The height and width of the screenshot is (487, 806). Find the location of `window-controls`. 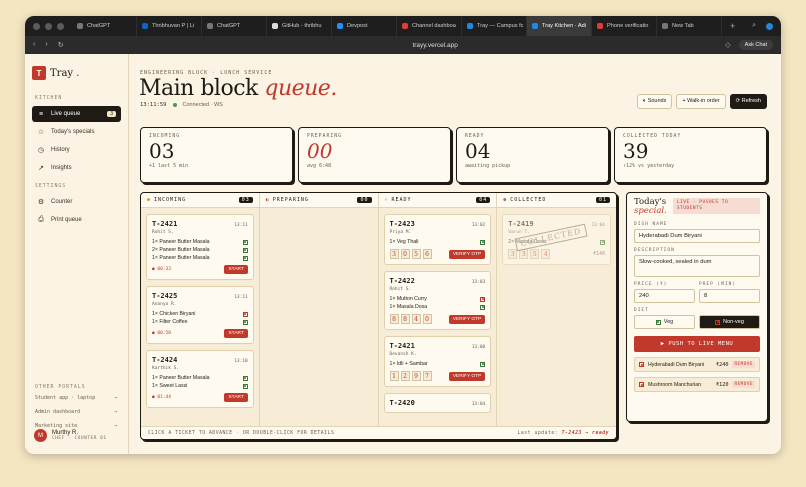

window-controls is located at coordinates (48, 26).